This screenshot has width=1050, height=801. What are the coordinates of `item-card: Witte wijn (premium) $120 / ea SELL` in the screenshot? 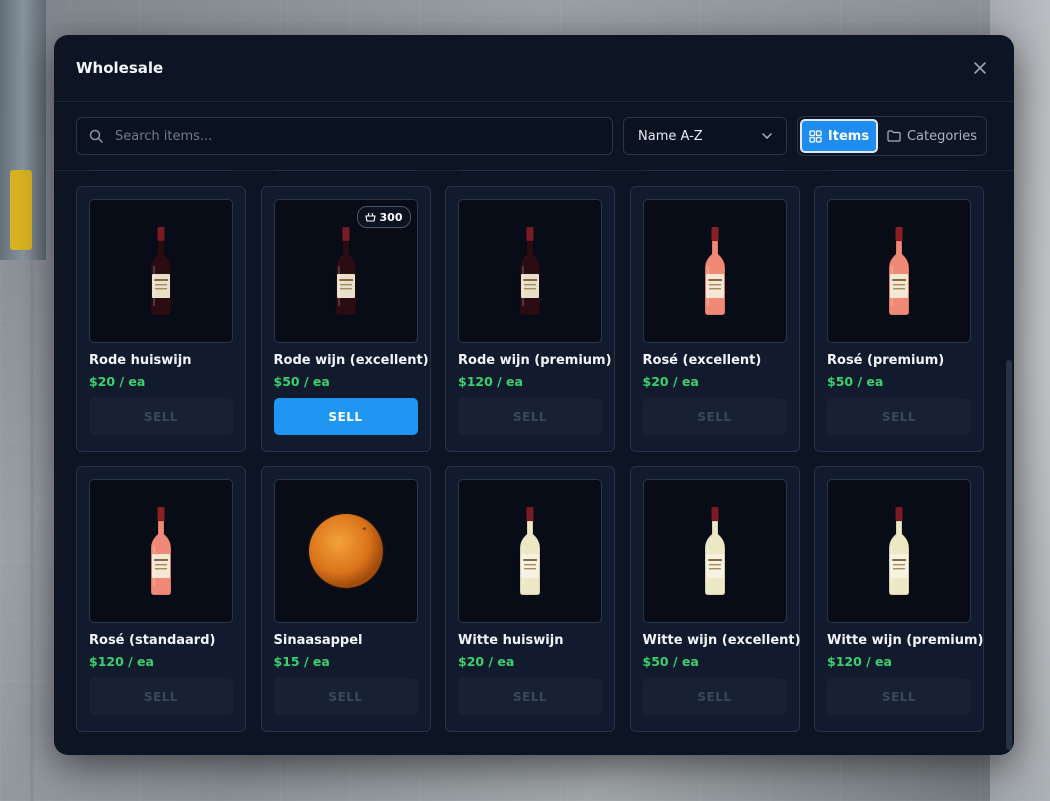 It's located at (899, 599).